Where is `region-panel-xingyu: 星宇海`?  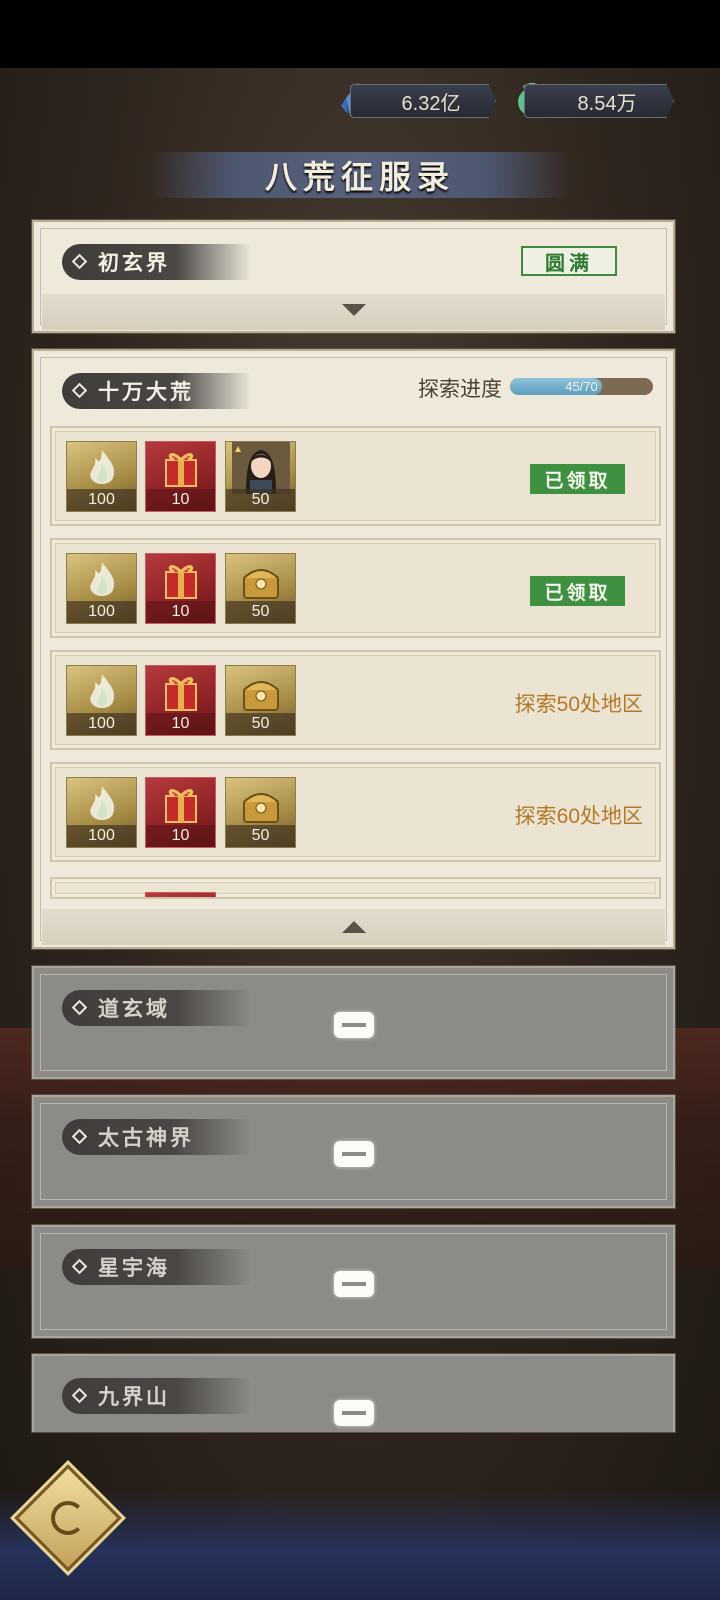
region-panel-xingyu: 星宇海 is located at coordinates (353, 1281).